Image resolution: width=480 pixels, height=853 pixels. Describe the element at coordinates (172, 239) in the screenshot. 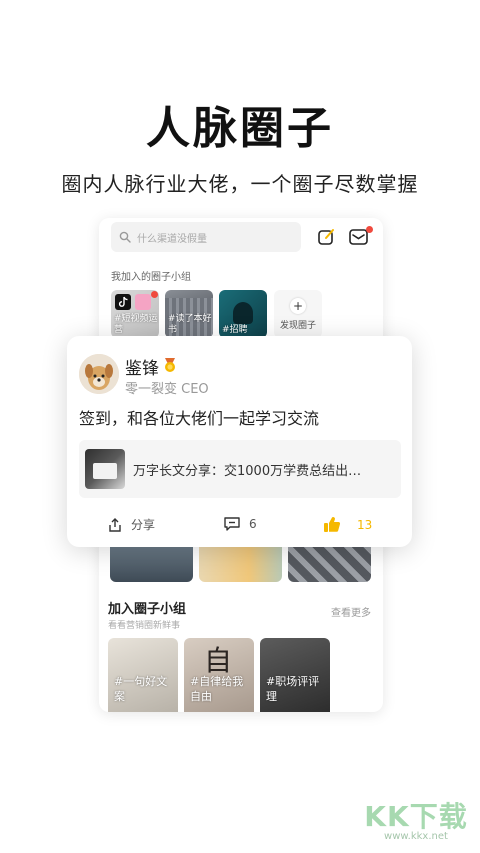

I see `search-placeholder: 什么渠道没假量` at that location.